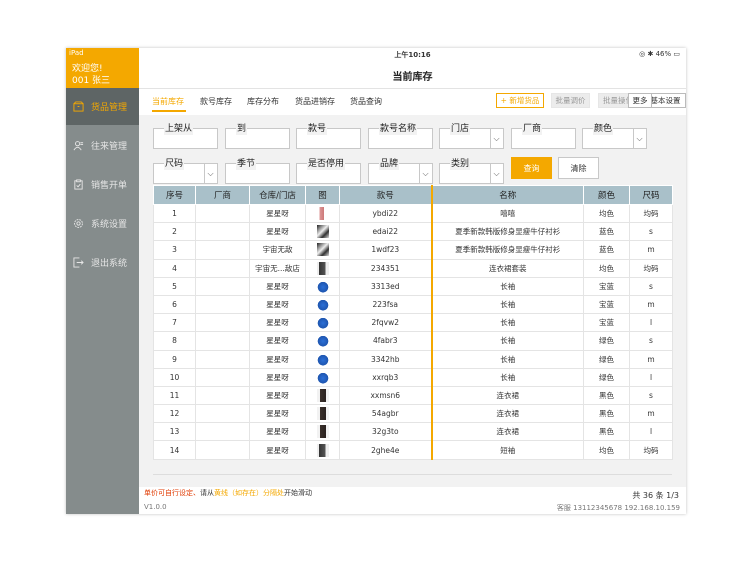  I want to click on column-header: 仓库/门店, so click(277, 195).